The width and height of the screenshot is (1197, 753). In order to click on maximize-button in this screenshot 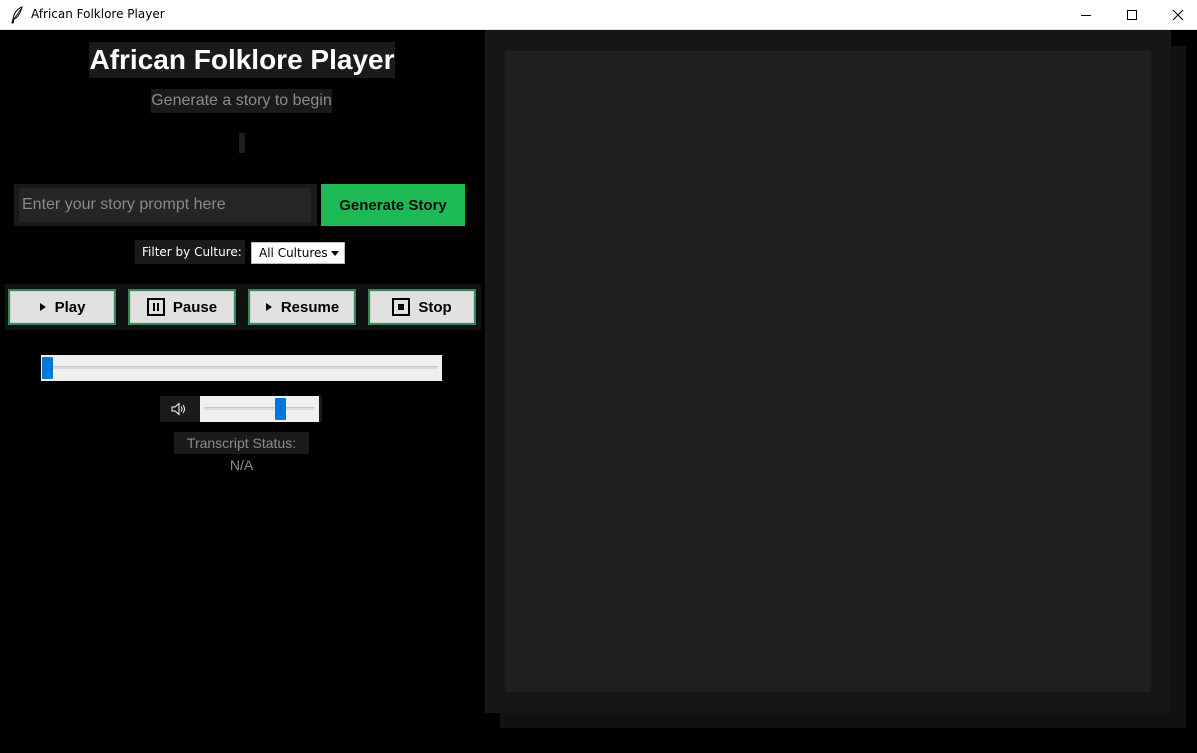, I will do `click(1132, 15)`.